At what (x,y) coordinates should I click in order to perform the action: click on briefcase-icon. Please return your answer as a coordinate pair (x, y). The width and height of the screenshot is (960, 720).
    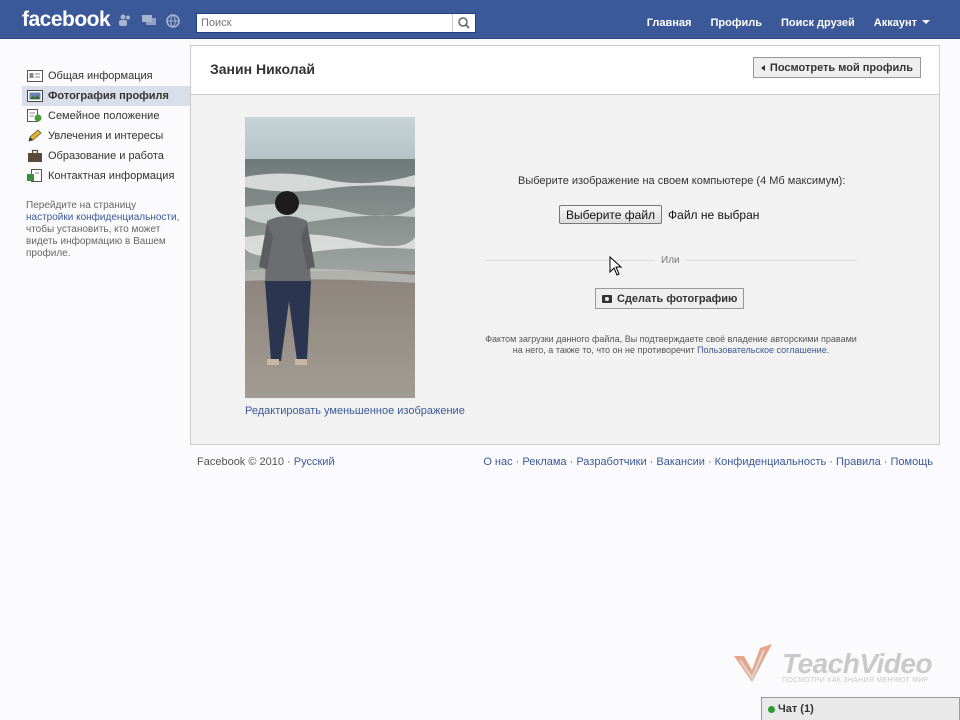
    Looking at the image, I should click on (35, 156).